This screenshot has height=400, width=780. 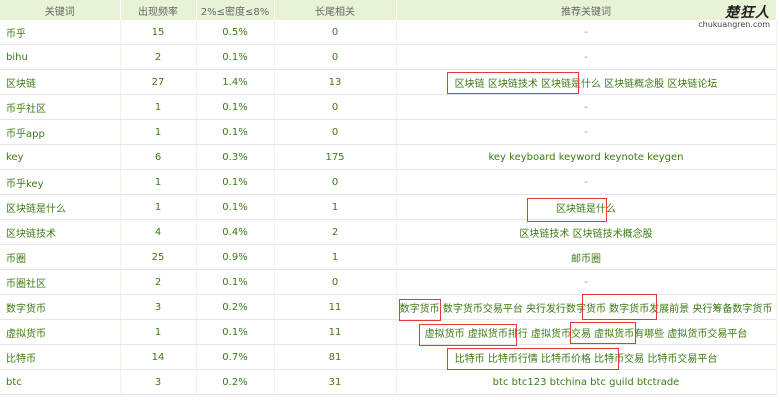 What do you see at coordinates (335, 357) in the screenshot?
I see `longtail-cell: 81` at bounding box center [335, 357].